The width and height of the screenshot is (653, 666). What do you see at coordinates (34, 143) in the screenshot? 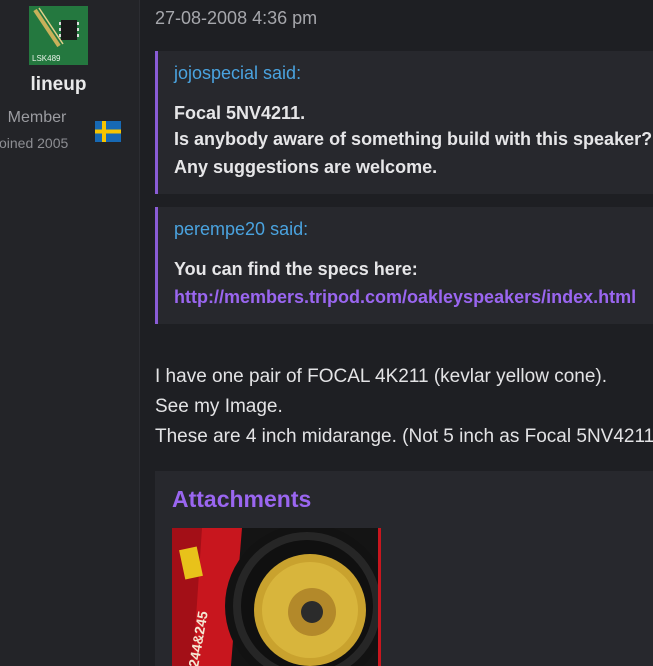
I see `joined-date: Joined 2005` at bounding box center [34, 143].